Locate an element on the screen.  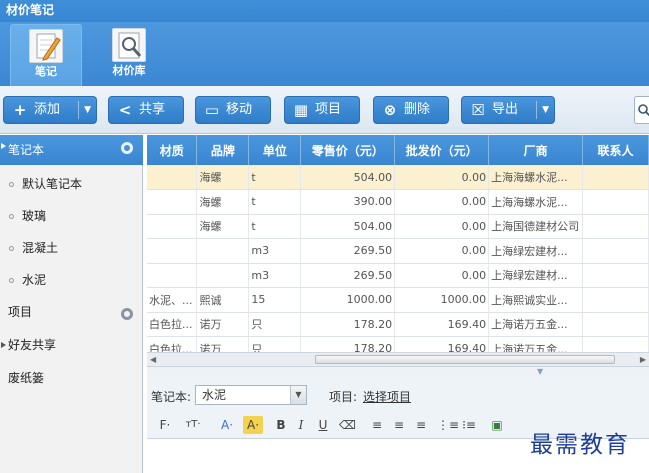
export-button: ☒ 导出 ▼ is located at coordinates (508, 110).